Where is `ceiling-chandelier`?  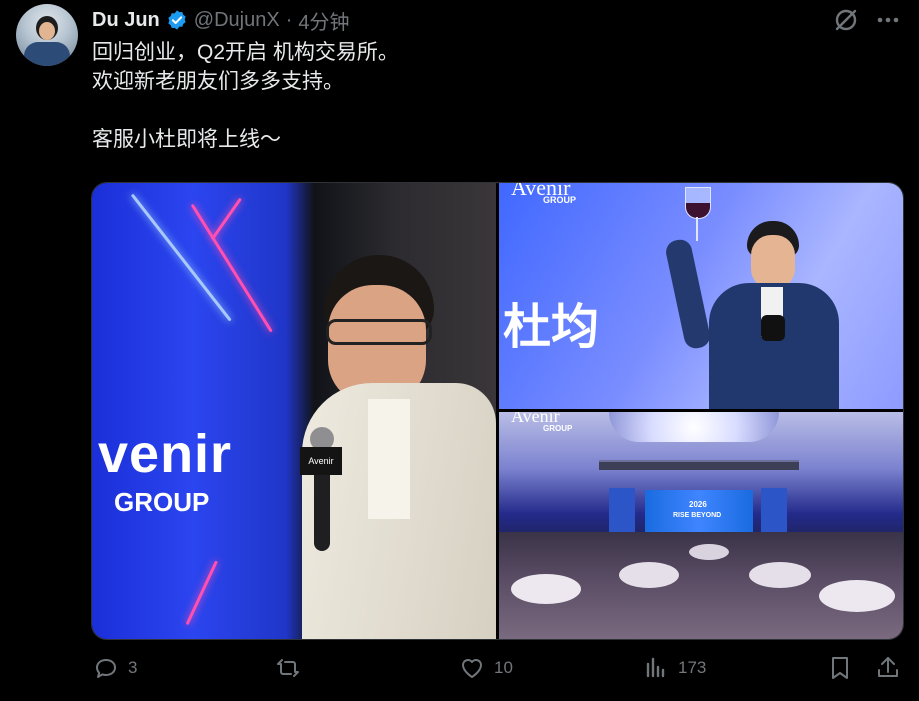 ceiling-chandelier is located at coordinates (694, 427).